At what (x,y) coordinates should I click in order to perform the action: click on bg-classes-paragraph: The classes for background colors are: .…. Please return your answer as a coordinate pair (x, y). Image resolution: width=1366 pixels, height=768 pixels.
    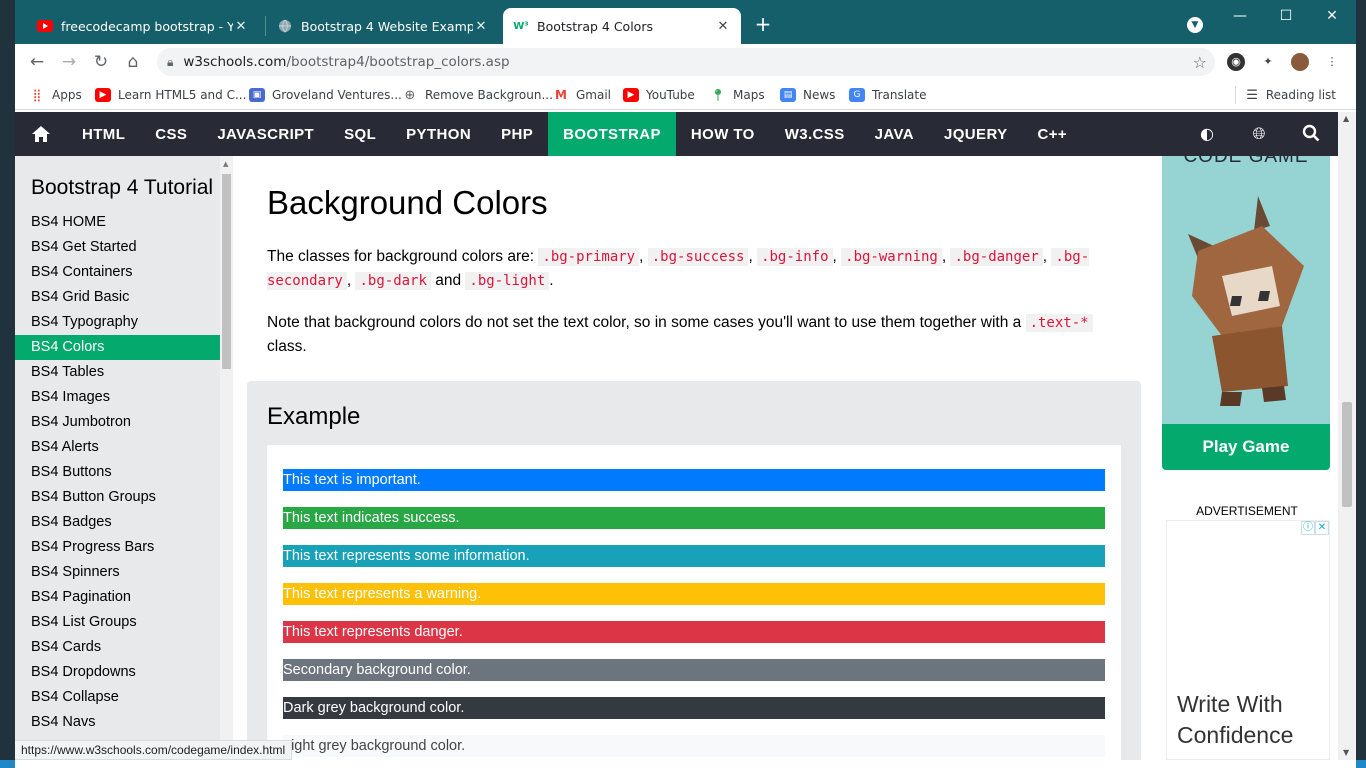
    Looking at the image, I should click on (678, 269).